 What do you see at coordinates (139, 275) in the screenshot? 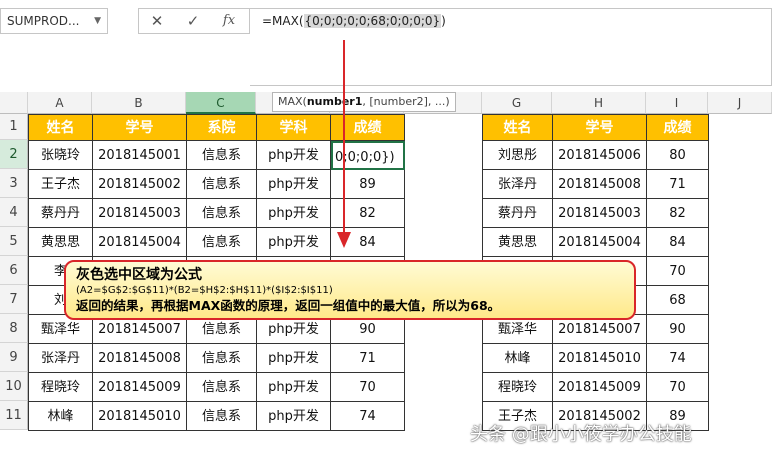
I see `callout-title: 灰色选中区域为公式` at bounding box center [139, 275].